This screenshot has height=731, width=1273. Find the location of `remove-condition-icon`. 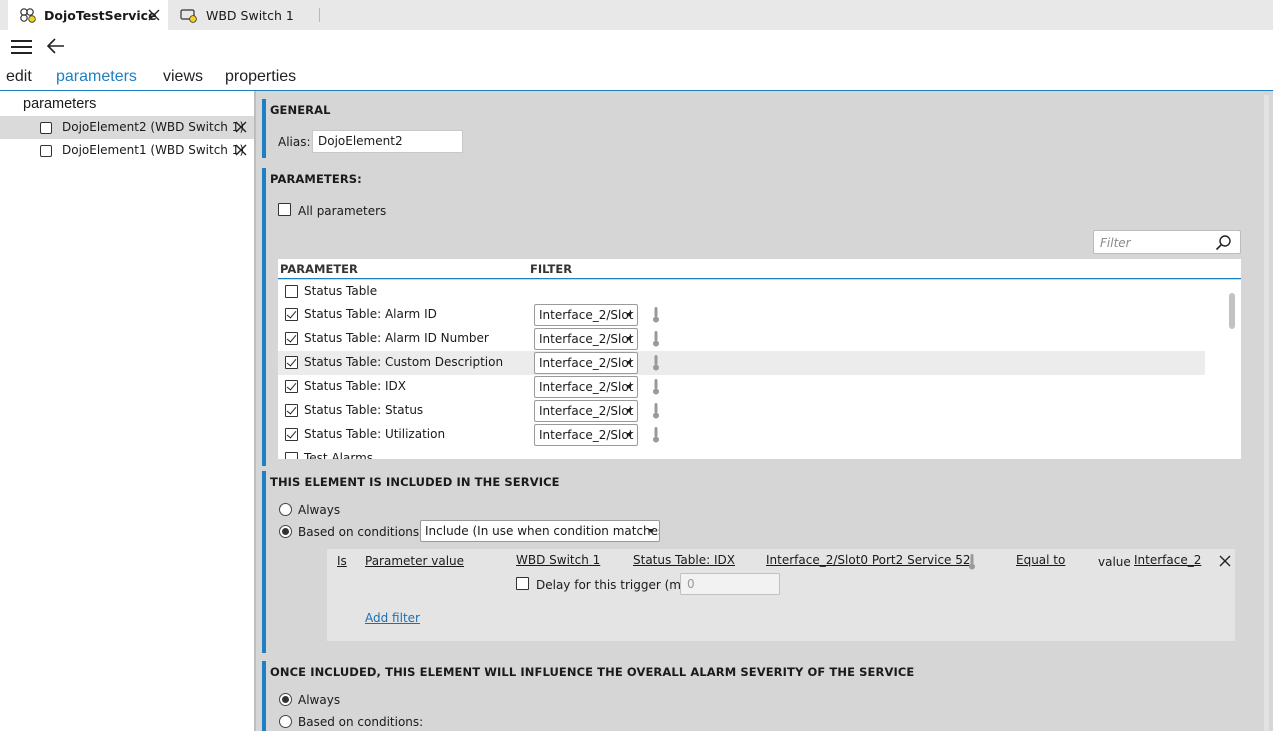

remove-condition-icon is located at coordinates (1226, 562).